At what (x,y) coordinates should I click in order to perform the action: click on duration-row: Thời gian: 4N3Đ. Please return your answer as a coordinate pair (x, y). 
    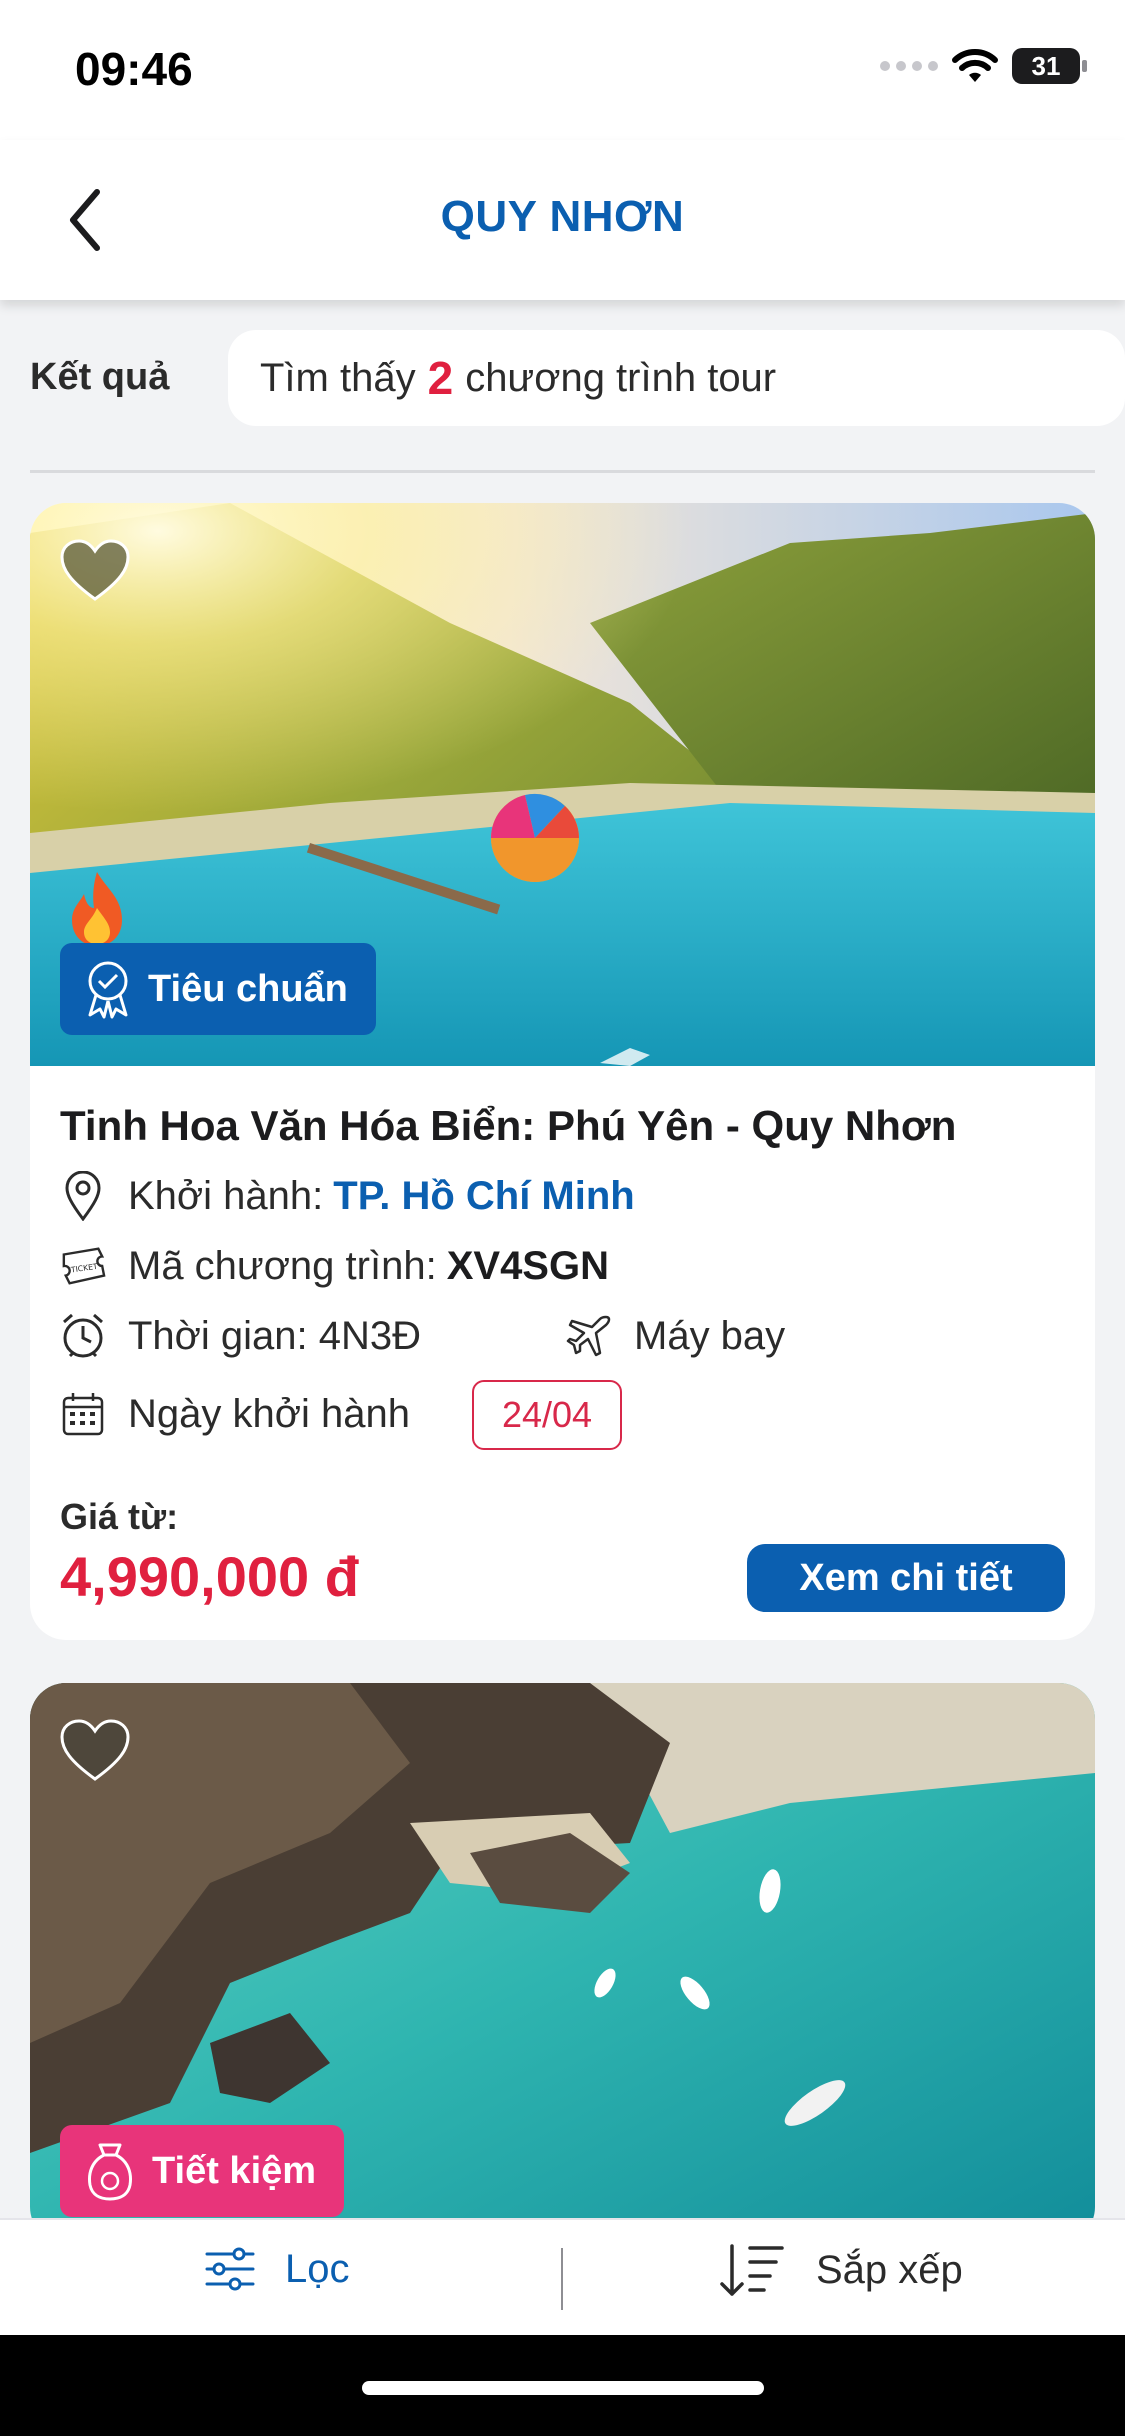
    Looking at the image, I should click on (240, 1336).